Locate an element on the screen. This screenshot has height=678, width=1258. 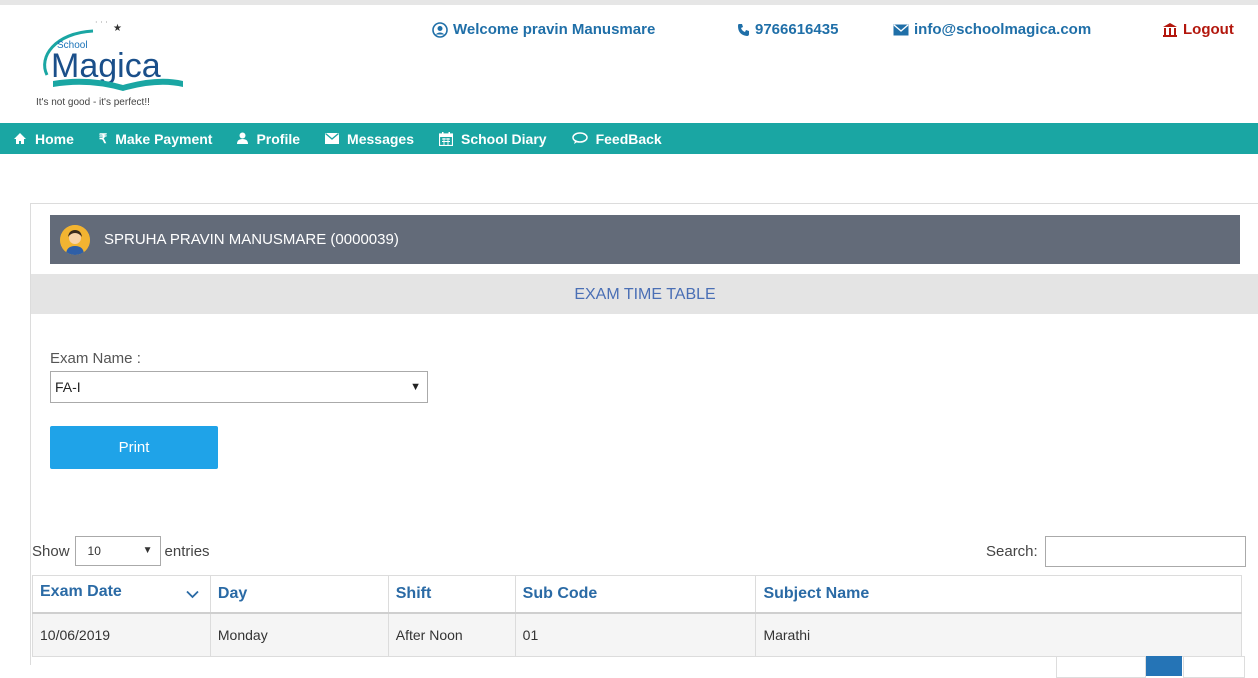
nav-profile: Profile is located at coordinates (268, 139).